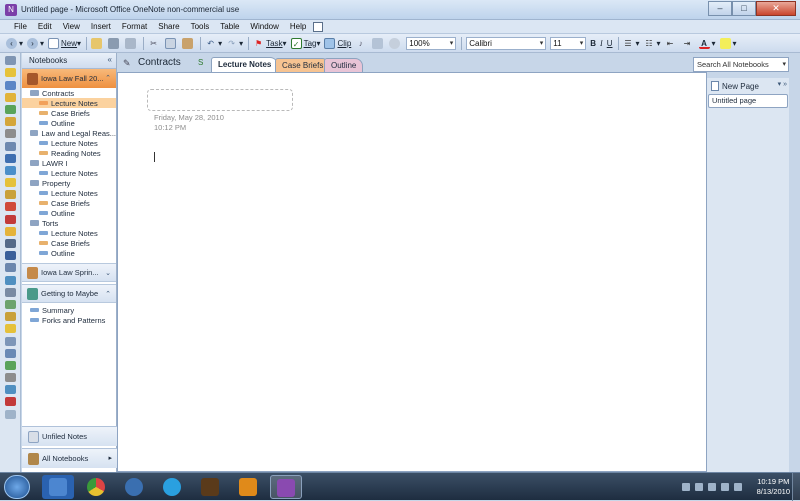 This screenshot has width=800, height=501. What do you see at coordinates (303, 65) in the screenshot?
I see `tab-case-briefs: Case Briefs` at bounding box center [303, 65].